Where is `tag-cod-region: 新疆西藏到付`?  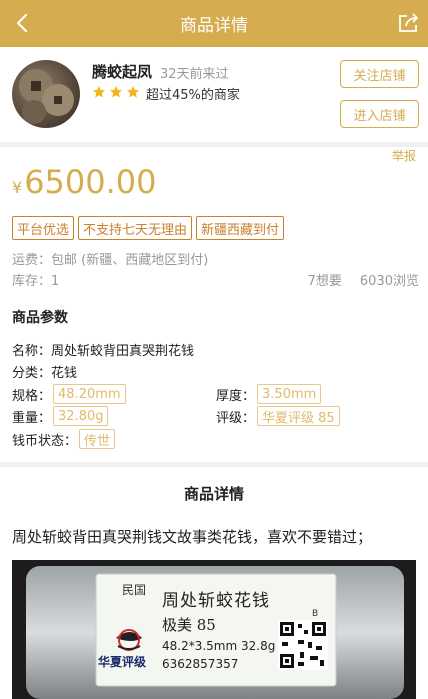
tag-cod-region: 新疆西藏到付 is located at coordinates (240, 228).